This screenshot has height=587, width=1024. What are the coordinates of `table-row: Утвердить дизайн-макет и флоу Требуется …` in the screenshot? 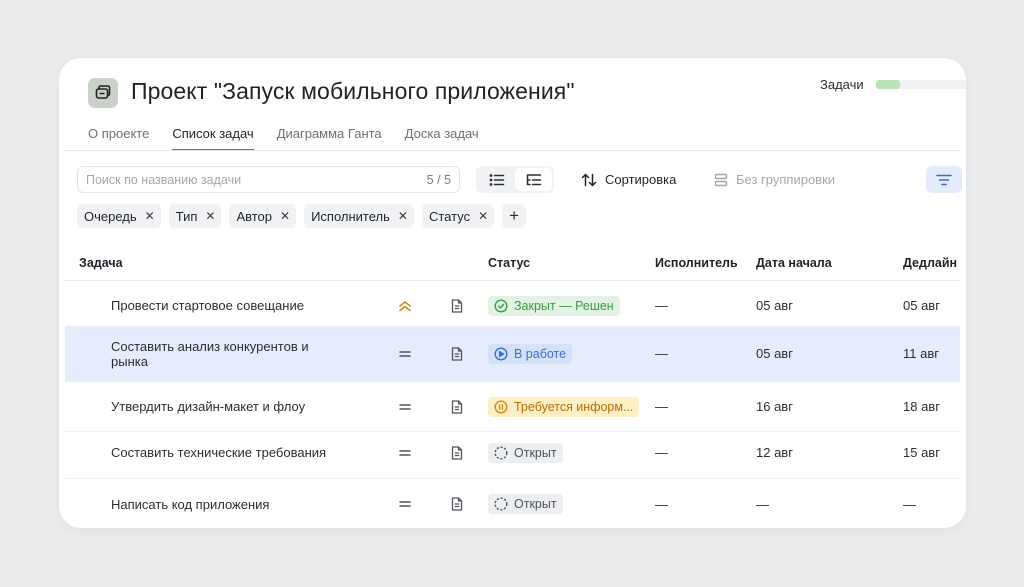 It's located at (512, 407).